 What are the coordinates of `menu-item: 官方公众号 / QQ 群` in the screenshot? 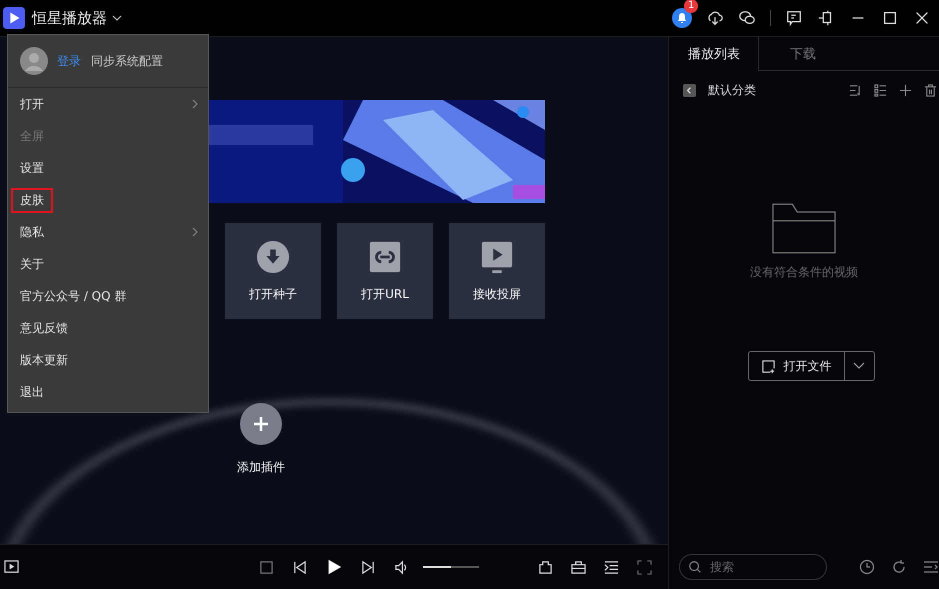 It's located at (73, 296).